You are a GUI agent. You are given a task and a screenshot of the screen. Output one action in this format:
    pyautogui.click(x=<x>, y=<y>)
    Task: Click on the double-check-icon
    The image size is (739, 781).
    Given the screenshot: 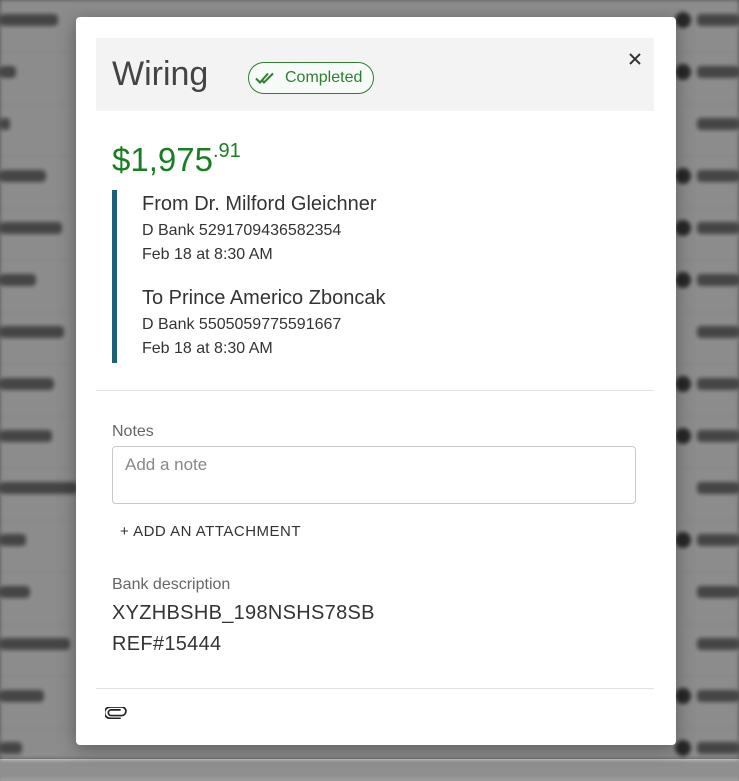 What is the action you would take?
    pyautogui.click(x=264, y=78)
    